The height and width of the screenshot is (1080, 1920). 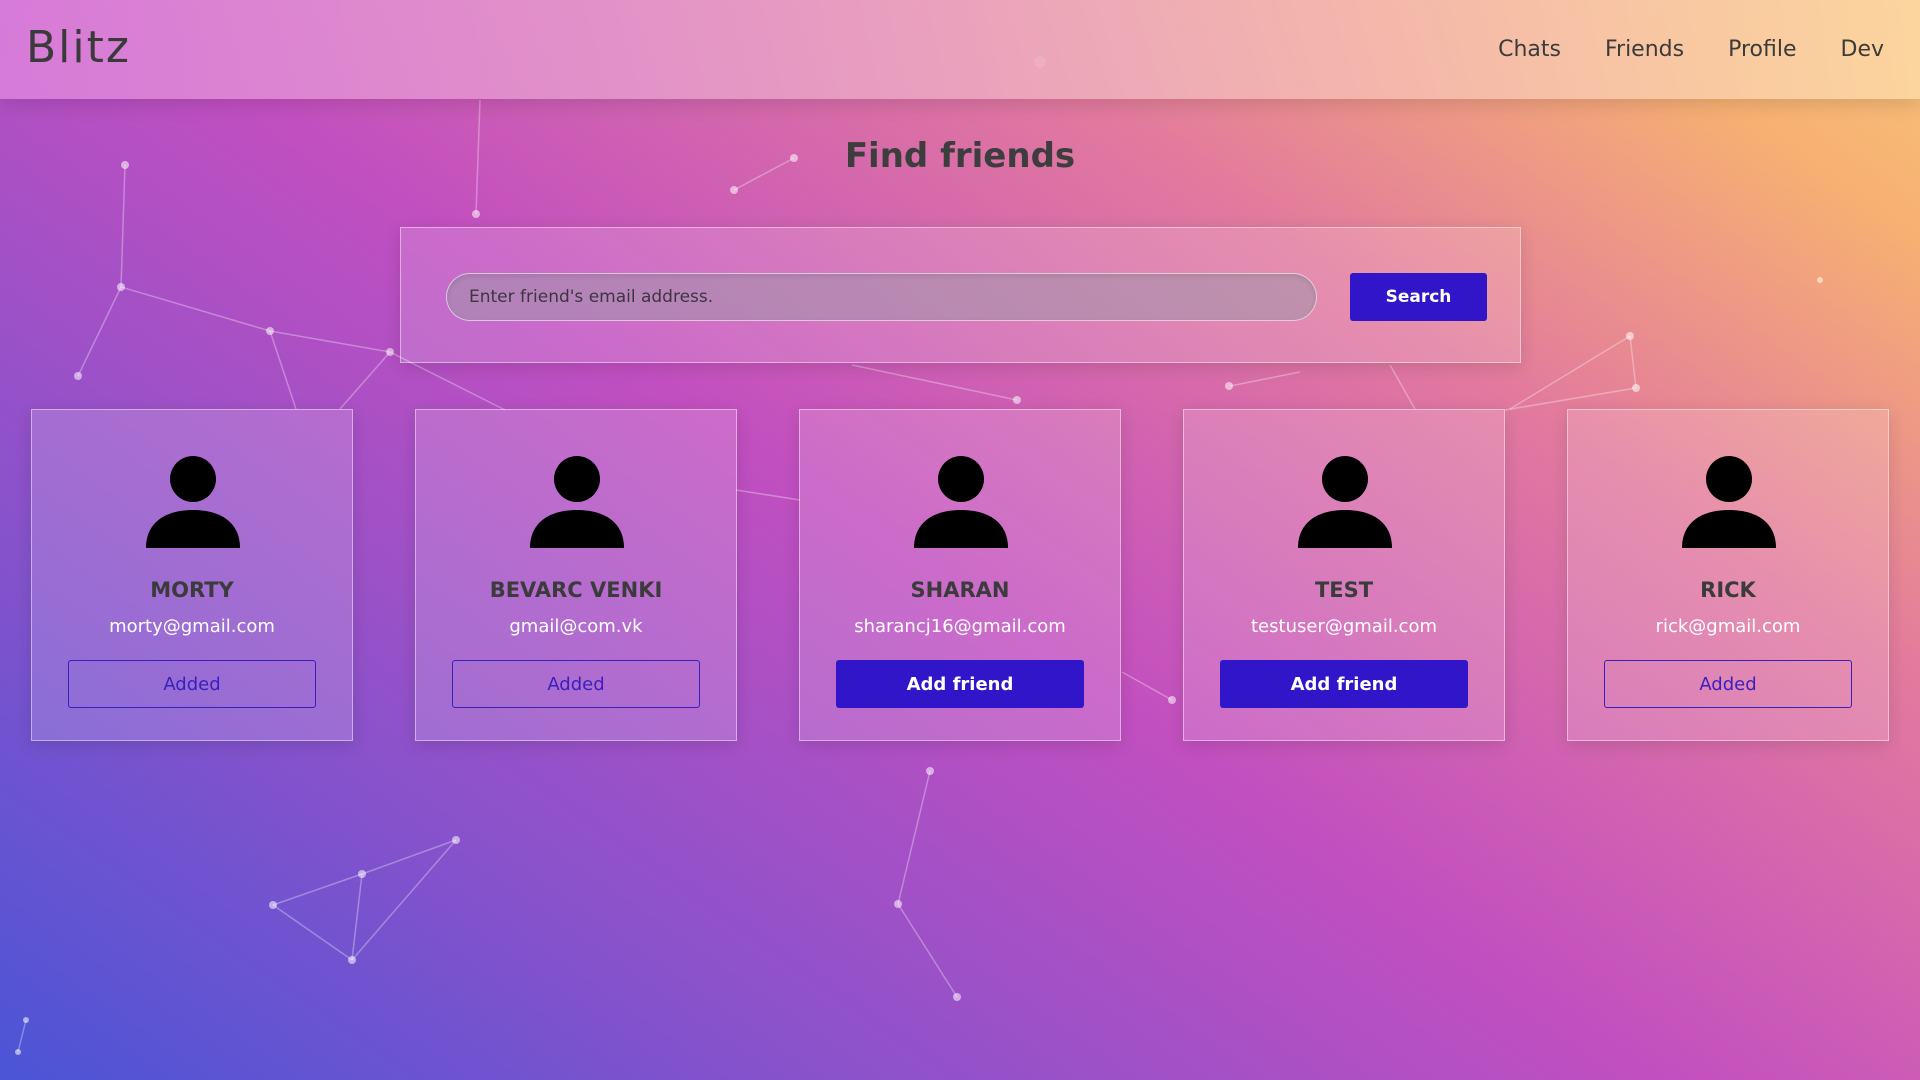 I want to click on user-email: gmail@com.vk, so click(x=576, y=626).